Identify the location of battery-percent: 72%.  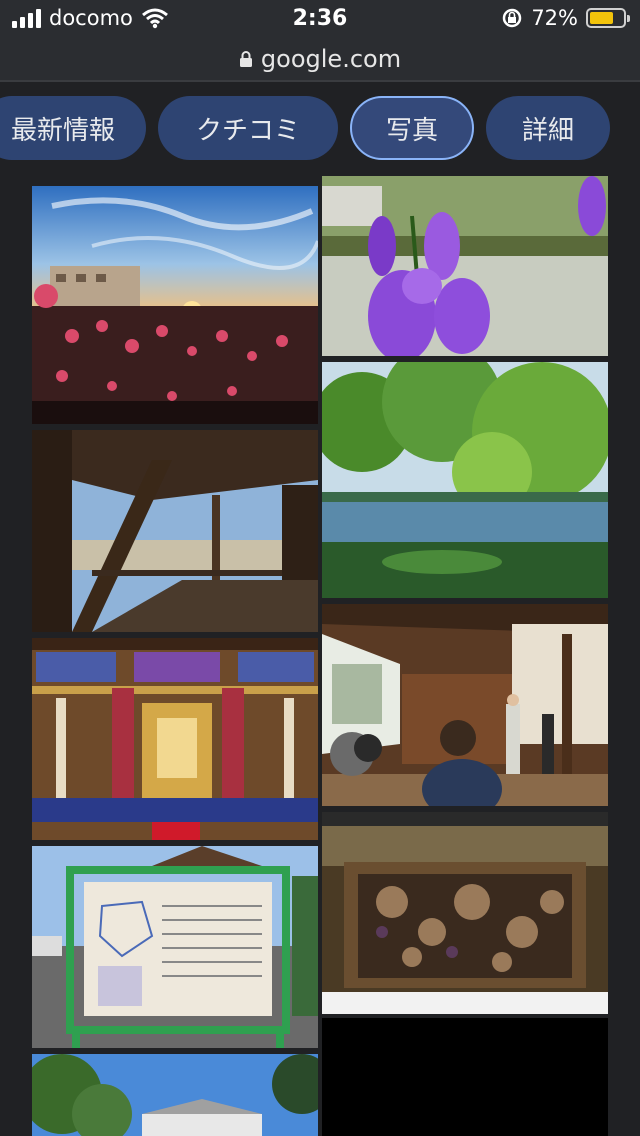
(554, 18).